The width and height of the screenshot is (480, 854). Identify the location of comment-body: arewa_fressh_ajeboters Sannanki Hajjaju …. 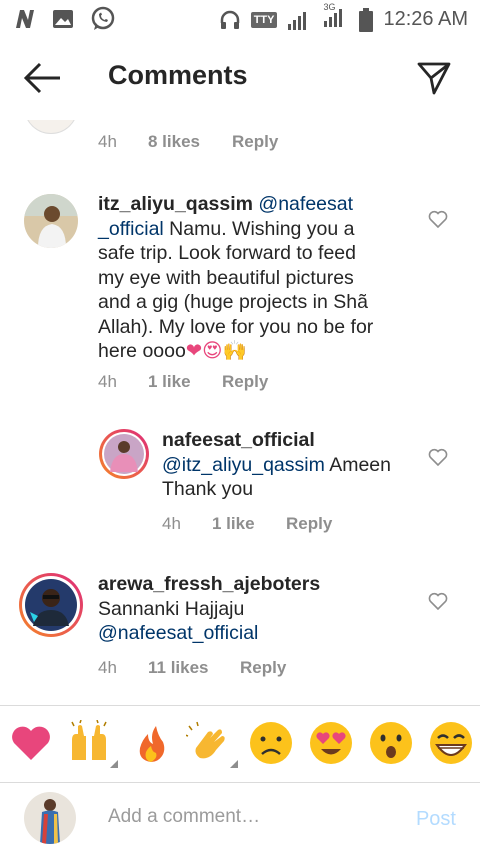
(263, 609).